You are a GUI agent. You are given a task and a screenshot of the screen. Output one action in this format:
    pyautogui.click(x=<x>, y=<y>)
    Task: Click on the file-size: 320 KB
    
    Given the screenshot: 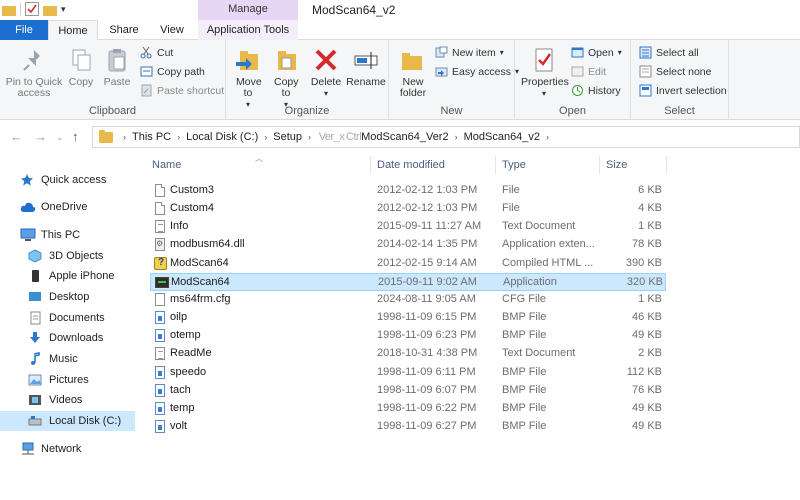 What is the action you would take?
    pyautogui.click(x=644, y=281)
    